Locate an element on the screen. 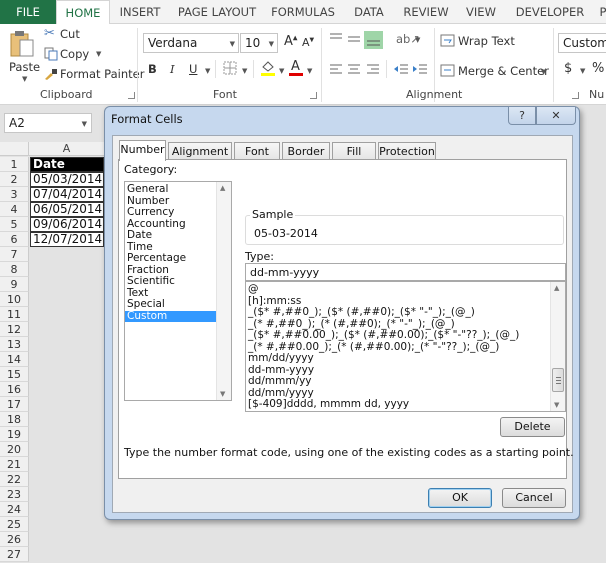 The image size is (606, 563). decrease-font-size-icon: A▼ is located at coordinates (308, 42).